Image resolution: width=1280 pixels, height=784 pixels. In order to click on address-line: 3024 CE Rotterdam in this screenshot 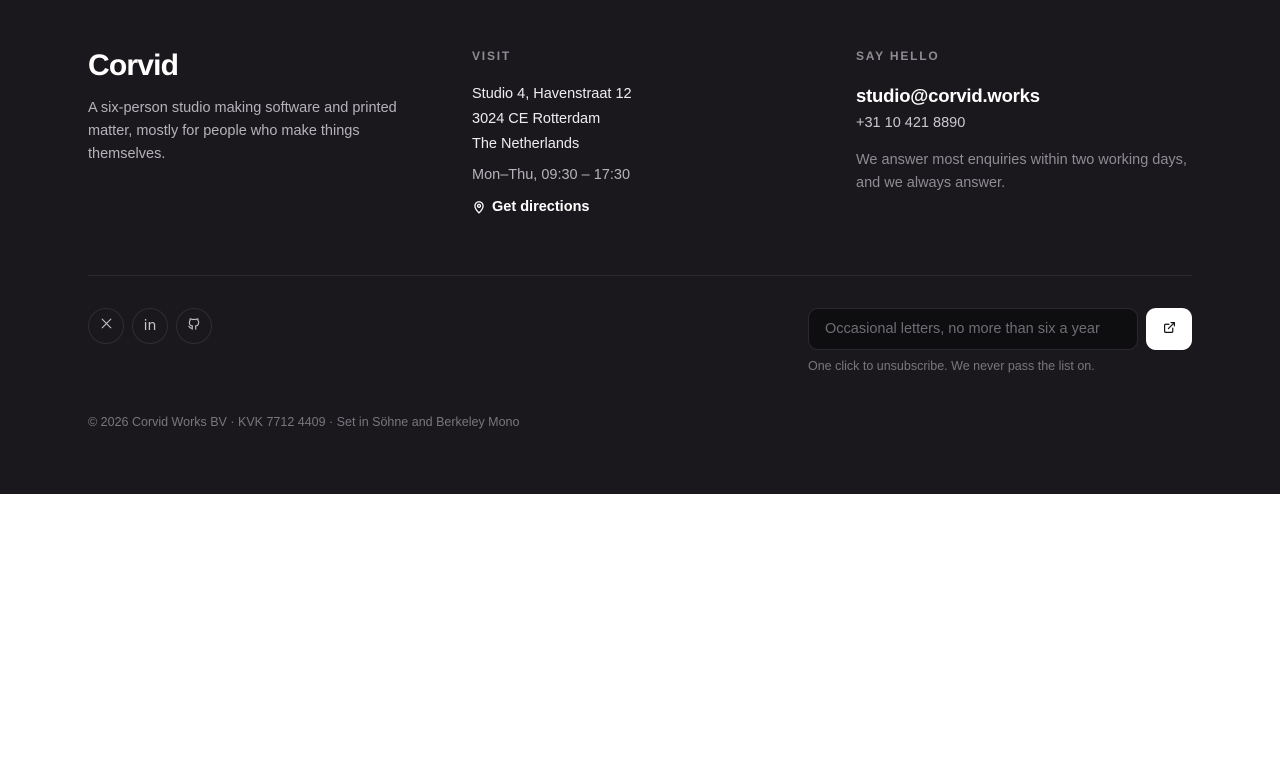, I will do `click(536, 119)`.